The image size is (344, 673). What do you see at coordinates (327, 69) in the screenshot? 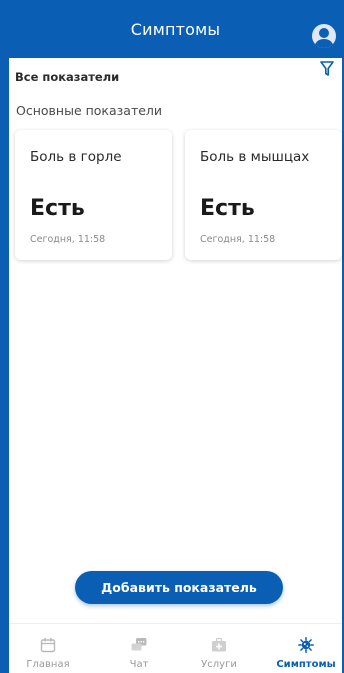
I see `filter-icon` at bounding box center [327, 69].